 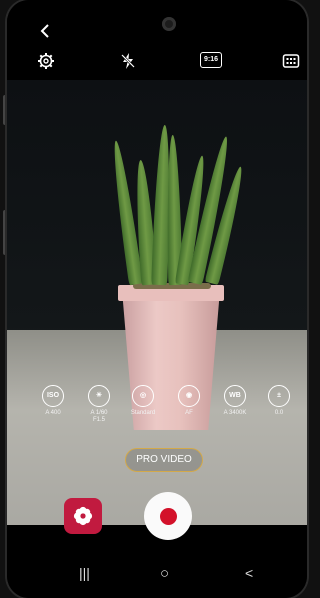 I want to click on menu-button, so click(x=291, y=61).